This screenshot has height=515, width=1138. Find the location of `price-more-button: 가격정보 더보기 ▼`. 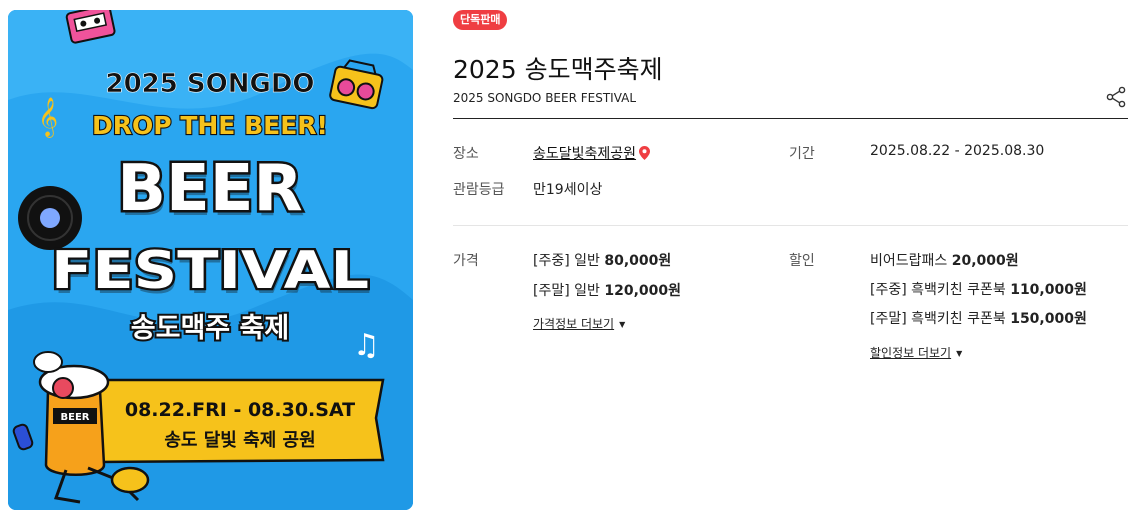

price-more-button: 가격정보 더보기 ▼ is located at coordinates (579, 323).